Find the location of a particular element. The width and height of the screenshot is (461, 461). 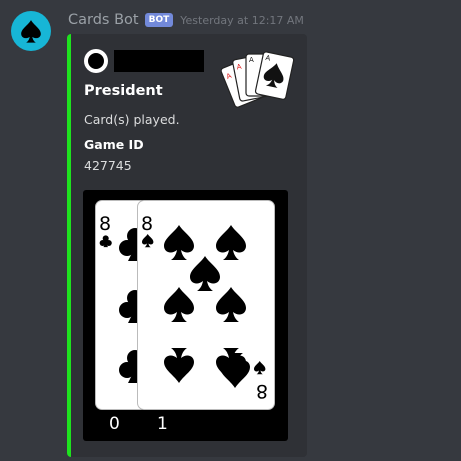

message-header: Cards Bot BOT Yesterday at 12:17 AM is located at coordinates (186, 20).